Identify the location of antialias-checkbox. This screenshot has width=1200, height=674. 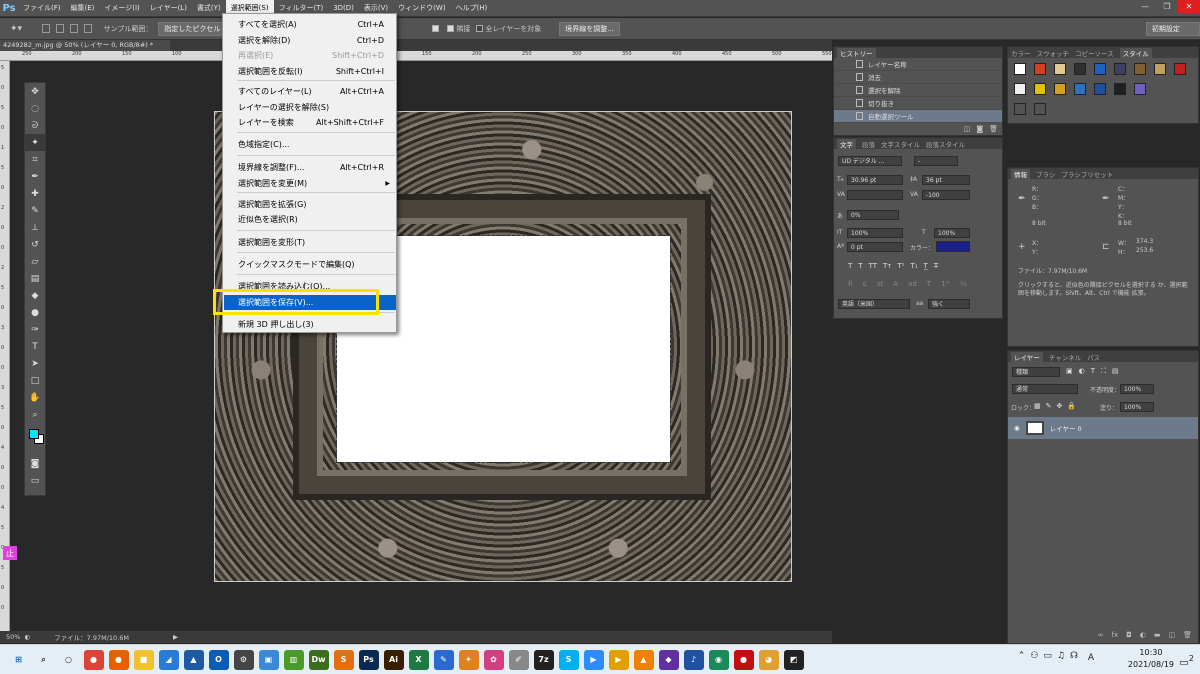
(436, 28).